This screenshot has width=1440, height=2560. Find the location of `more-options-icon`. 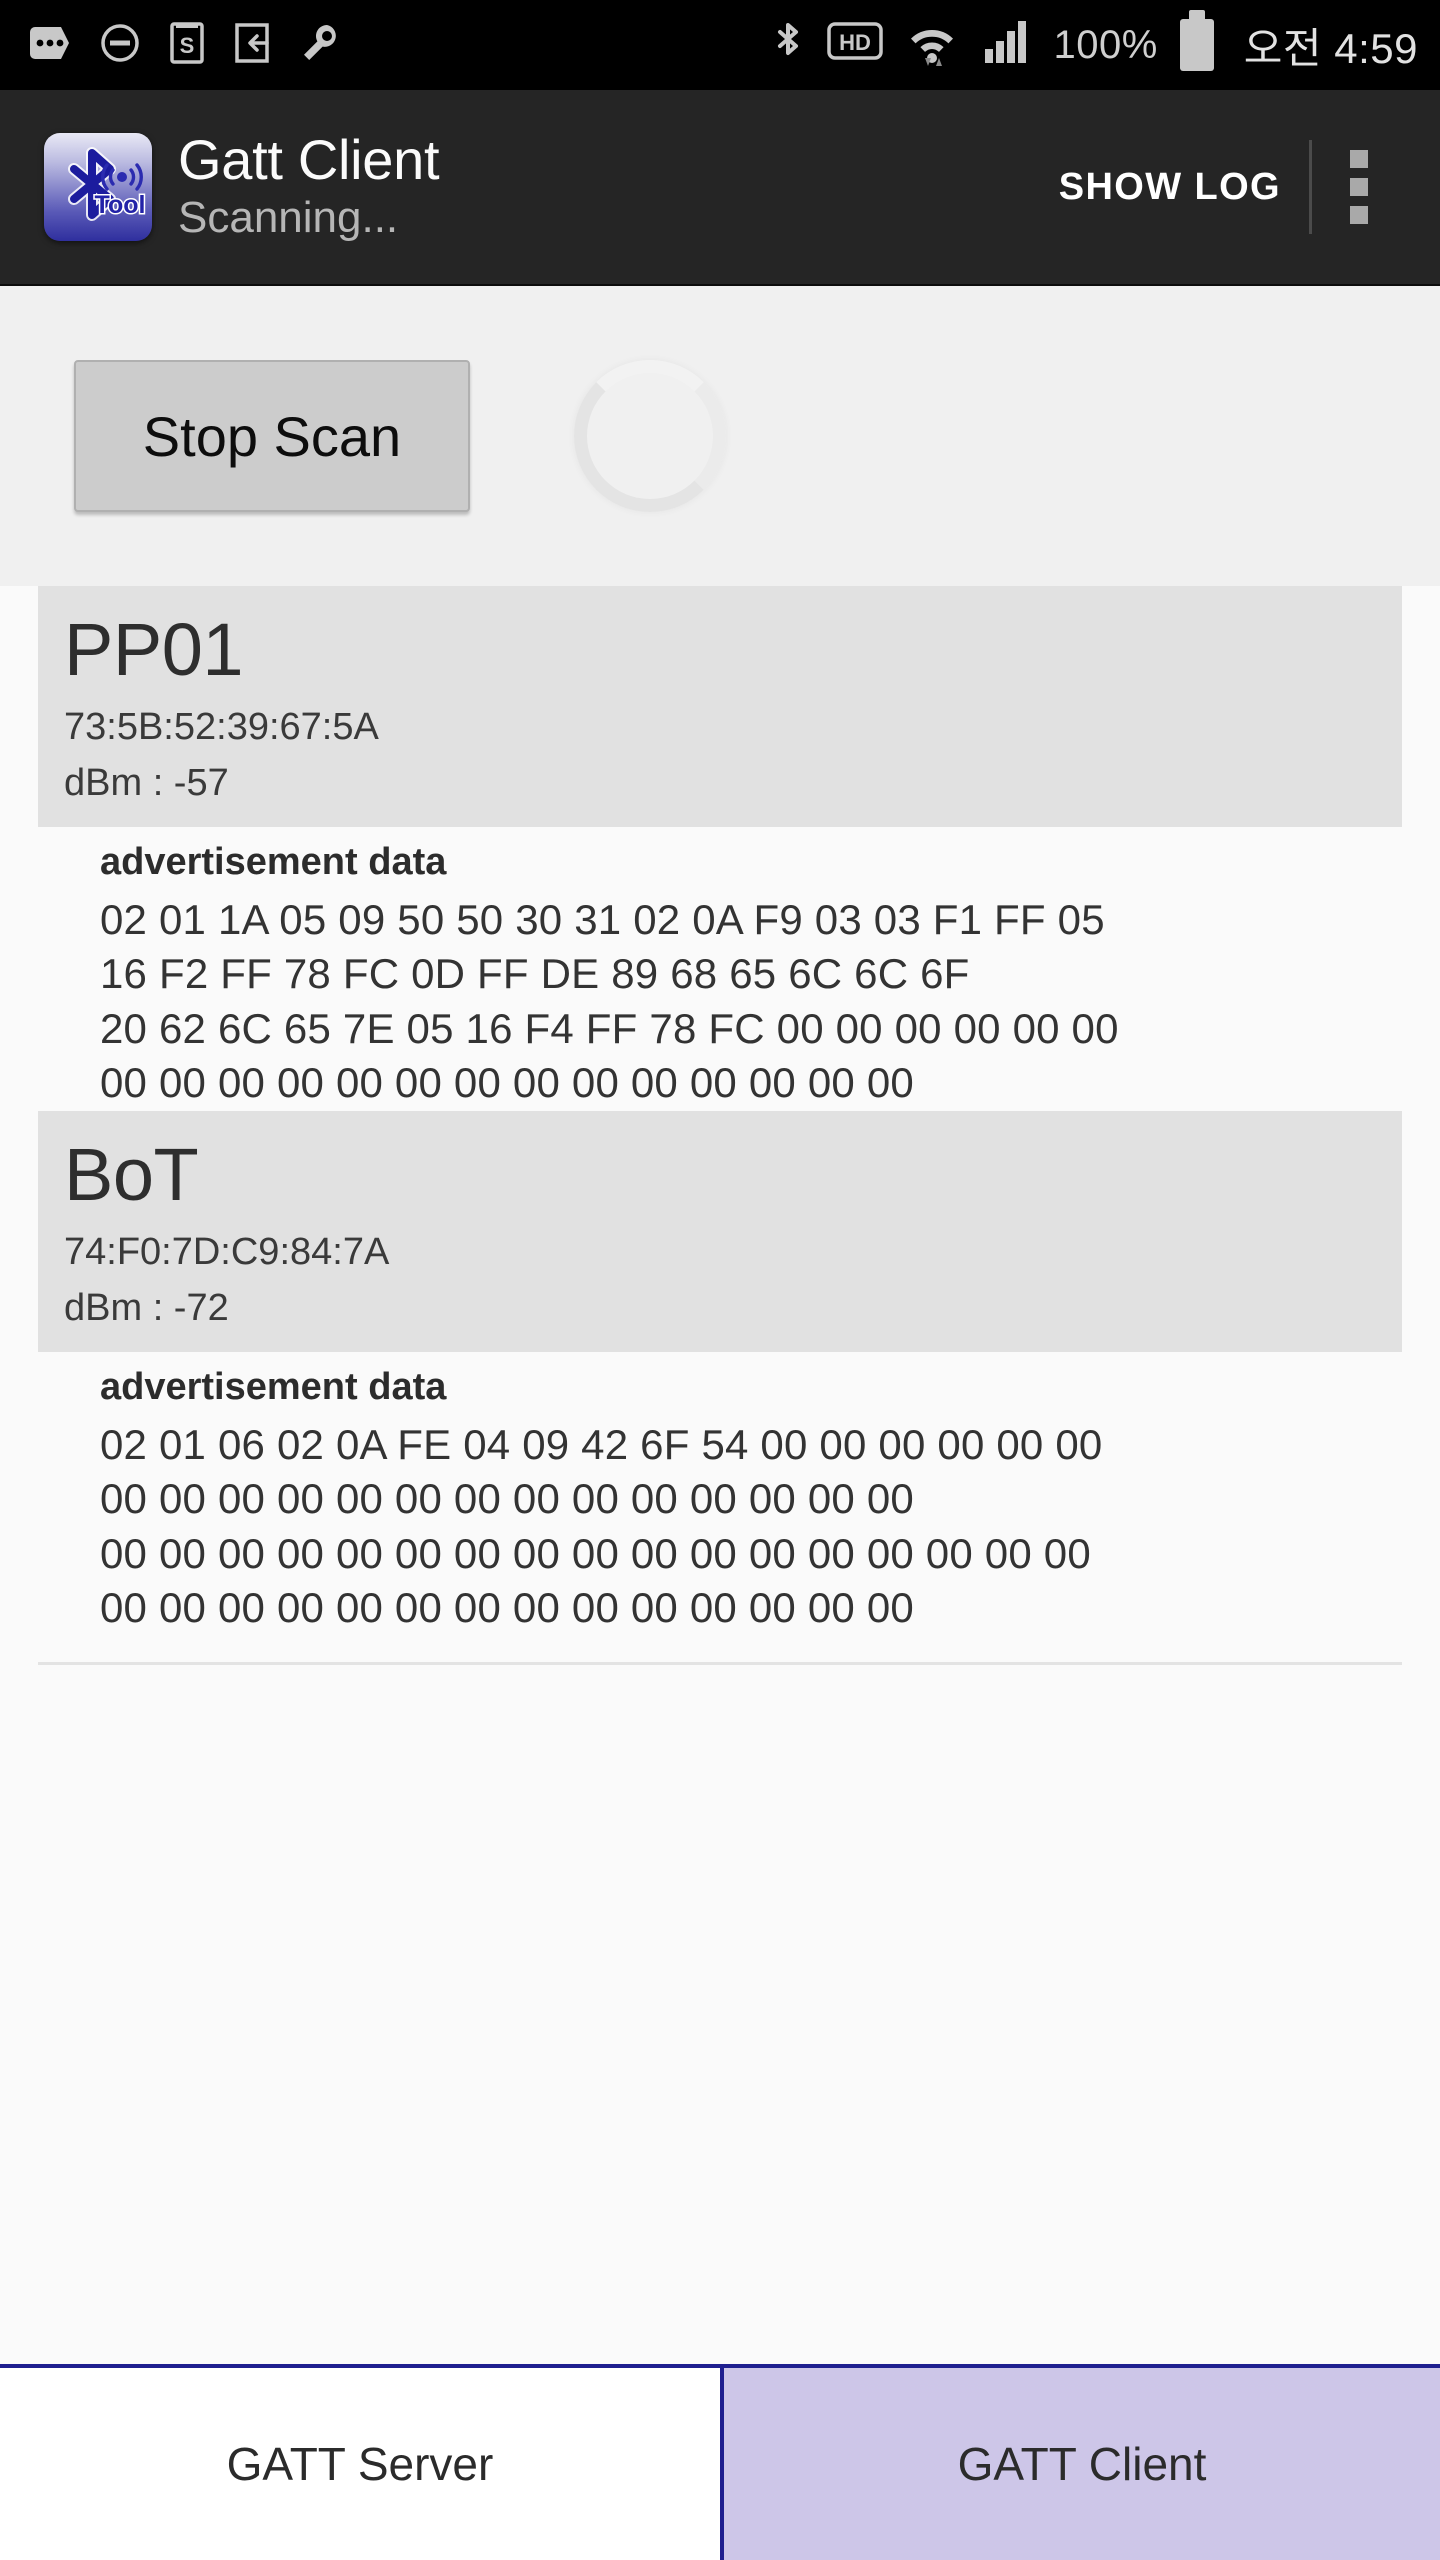

more-options-icon is located at coordinates (49, 45).